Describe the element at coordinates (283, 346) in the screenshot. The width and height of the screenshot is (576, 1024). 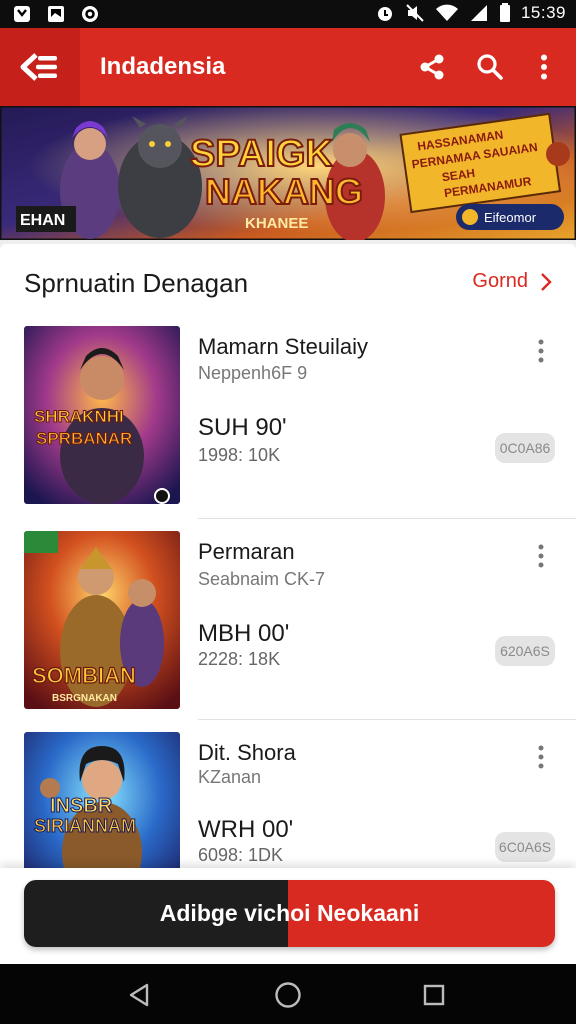
I see `item-title: Mamarn Steuilaiy` at that location.